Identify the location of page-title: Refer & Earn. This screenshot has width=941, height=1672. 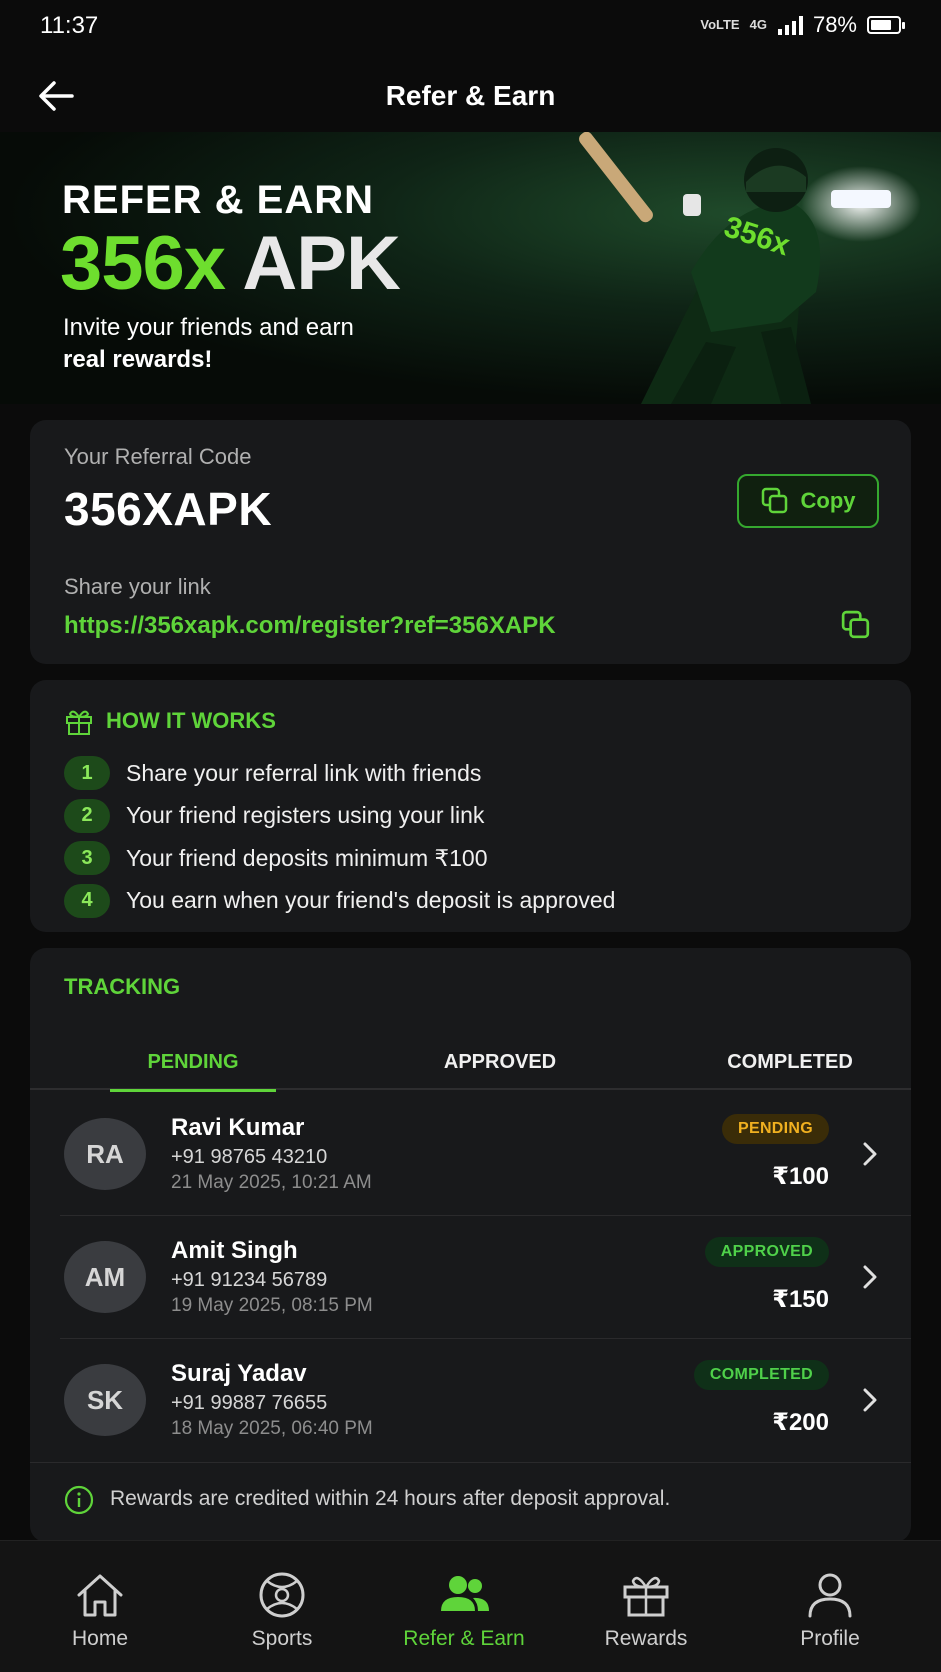
(470, 95).